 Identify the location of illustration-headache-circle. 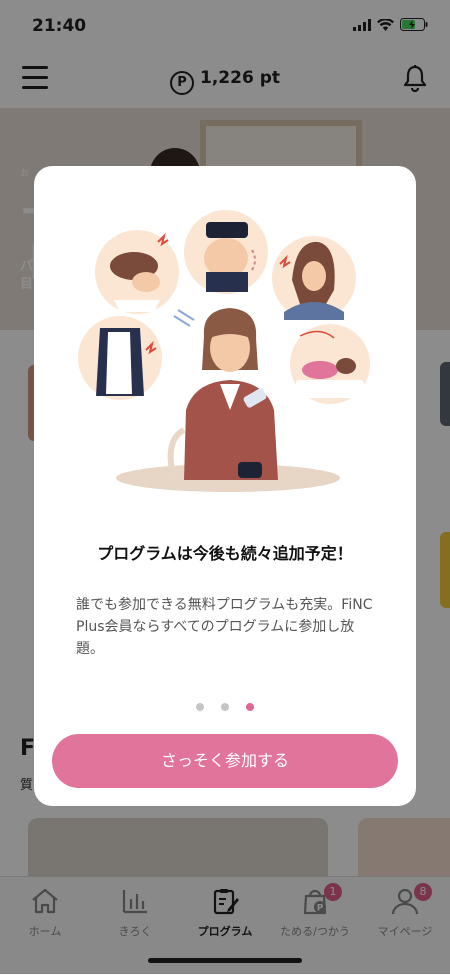
(137, 272).